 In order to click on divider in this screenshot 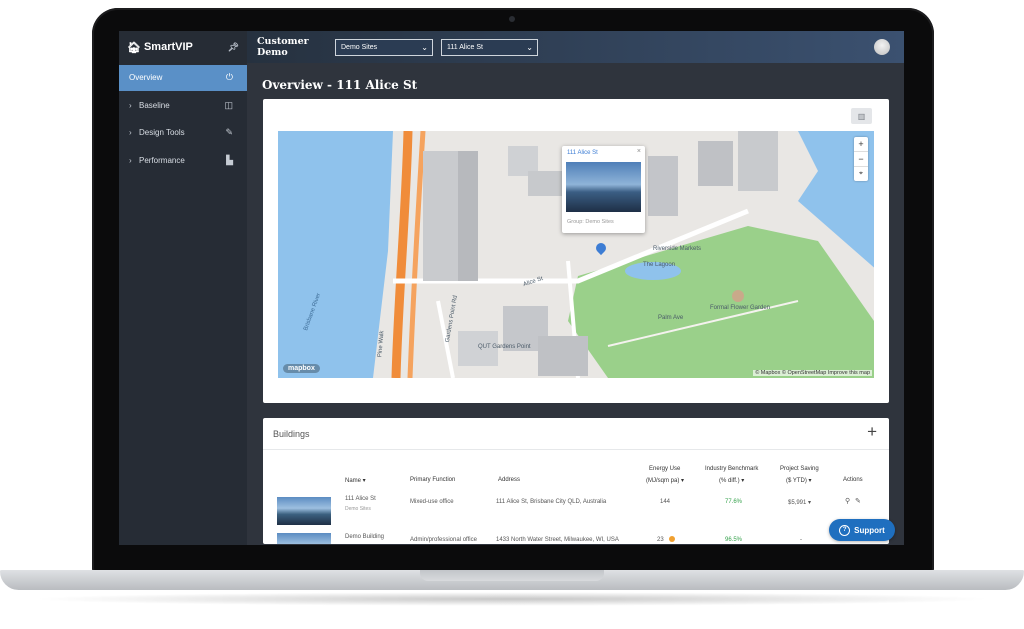, I will do `click(576, 449)`.